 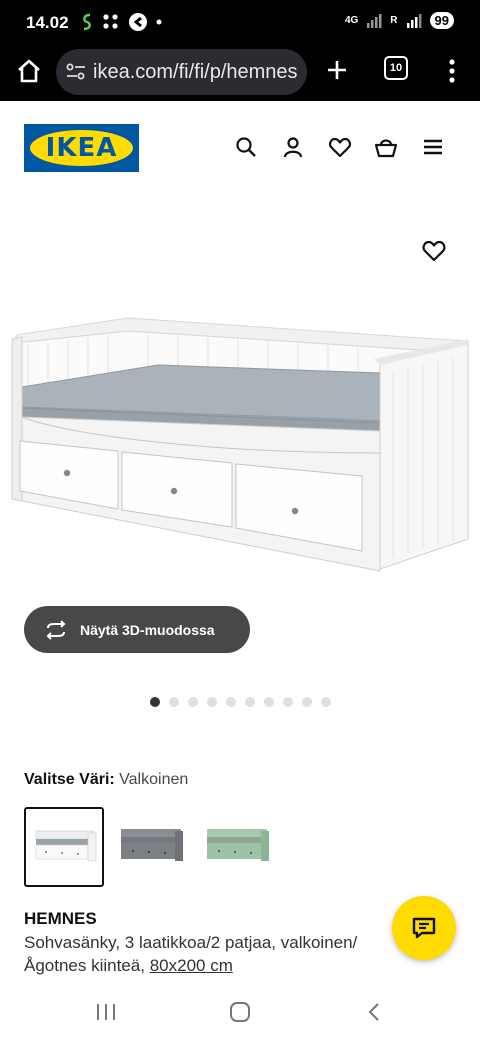 I want to click on battery-level: 99, so click(x=441, y=20).